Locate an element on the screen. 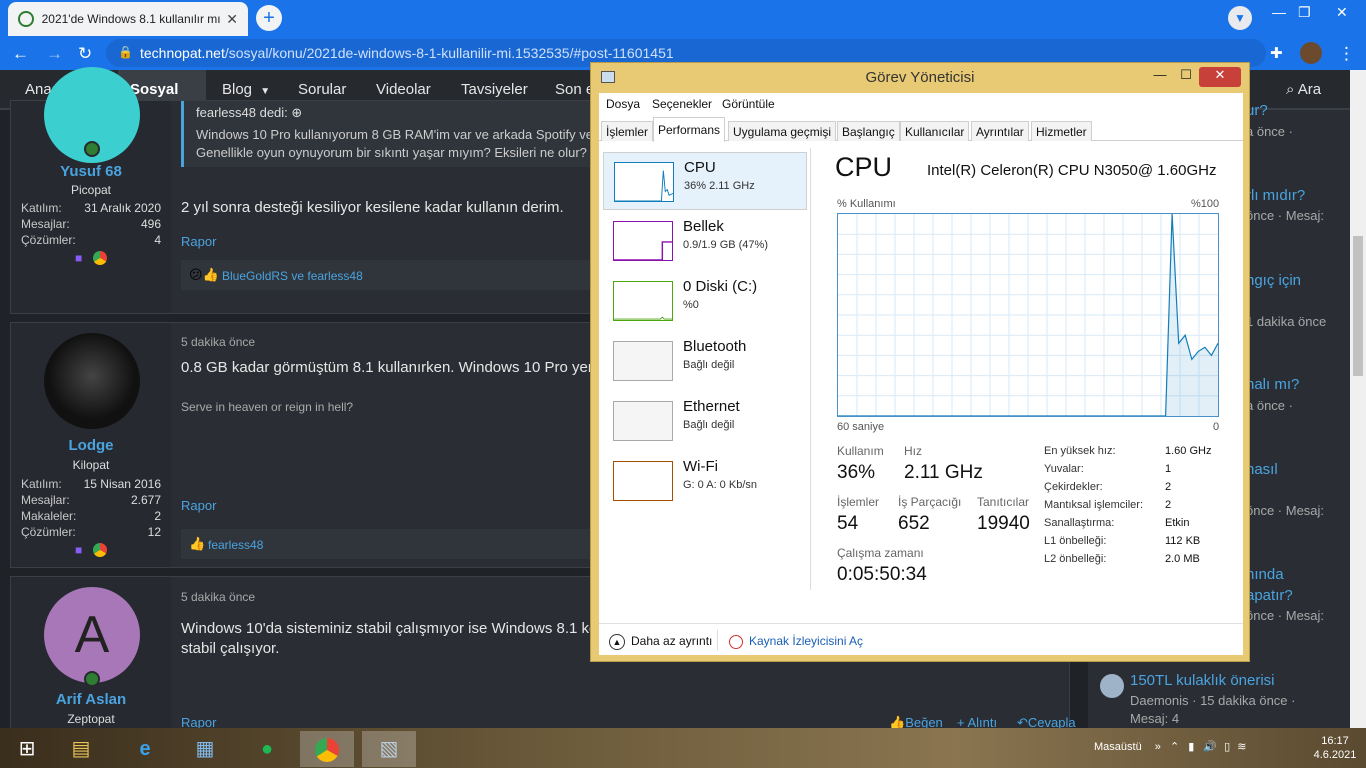 This screenshot has width=1366, height=768. spec-value: 112 KB is located at coordinates (1183, 541).